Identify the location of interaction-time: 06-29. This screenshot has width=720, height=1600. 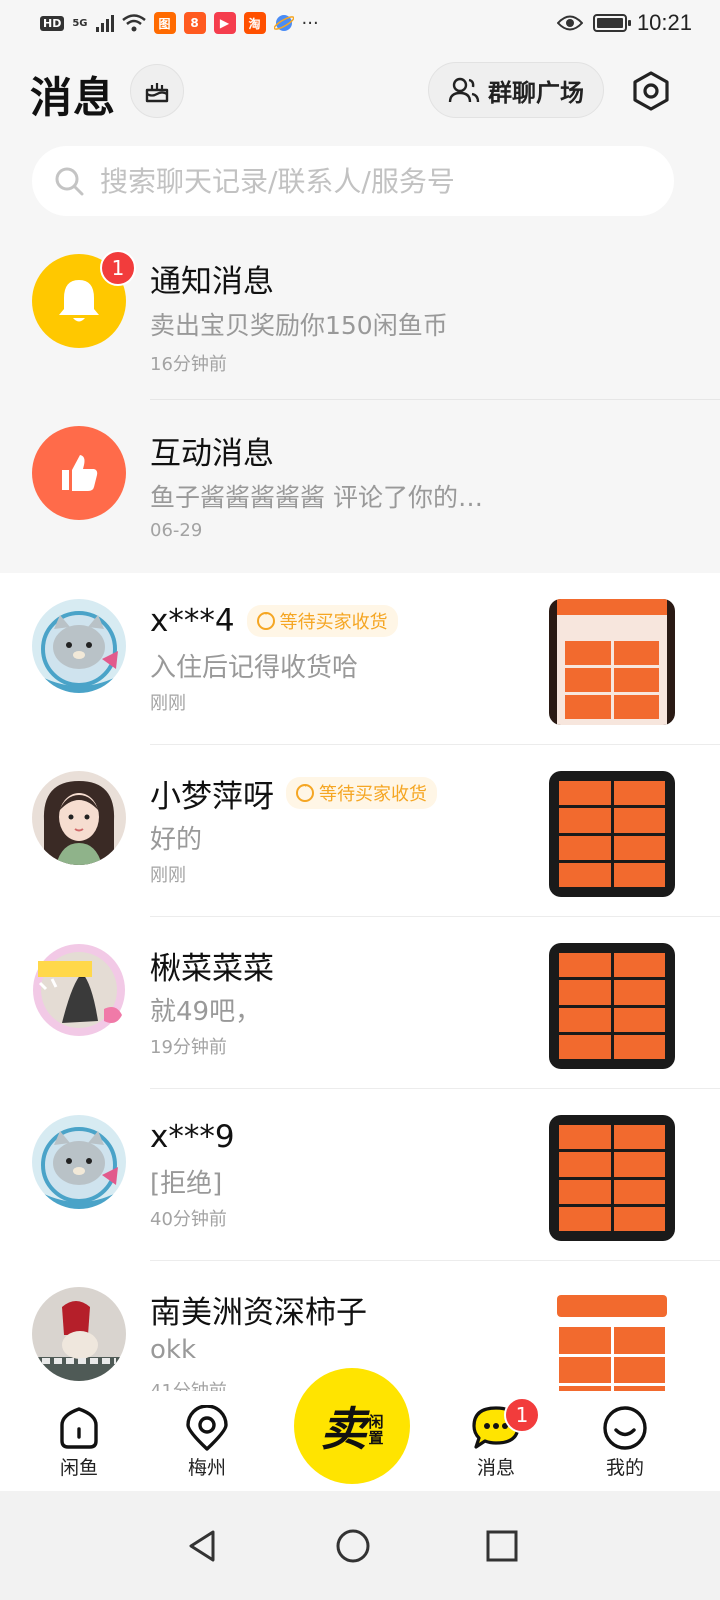
(176, 530).